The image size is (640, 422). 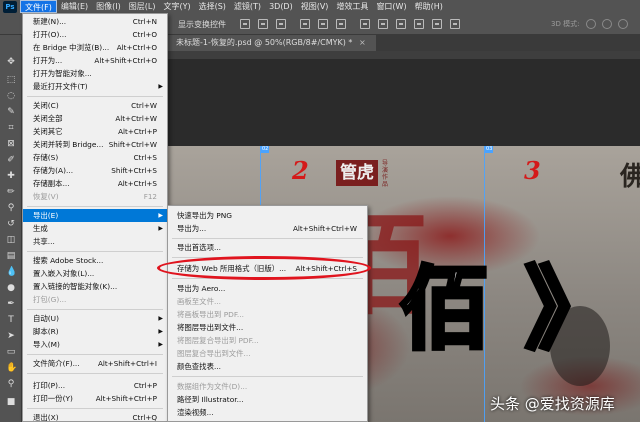 What do you see at coordinates (341, 24) in the screenshot?
I see `align-bottom-icon` at bounding box center [341, 24].